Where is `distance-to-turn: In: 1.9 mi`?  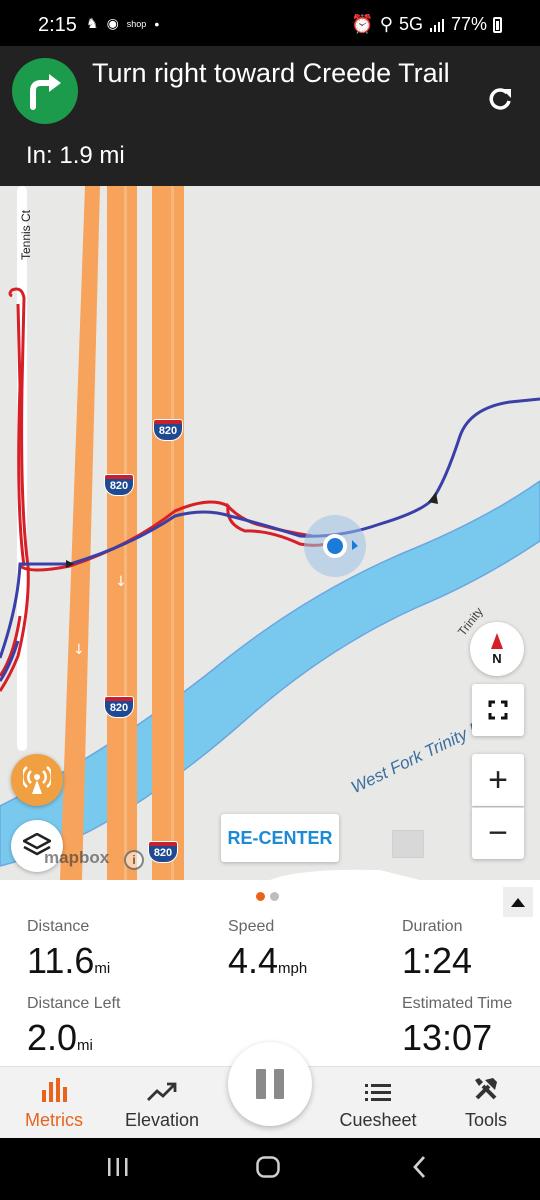 distance-to-turn: In: 1.9 mi is located at coordinates (75, 155).